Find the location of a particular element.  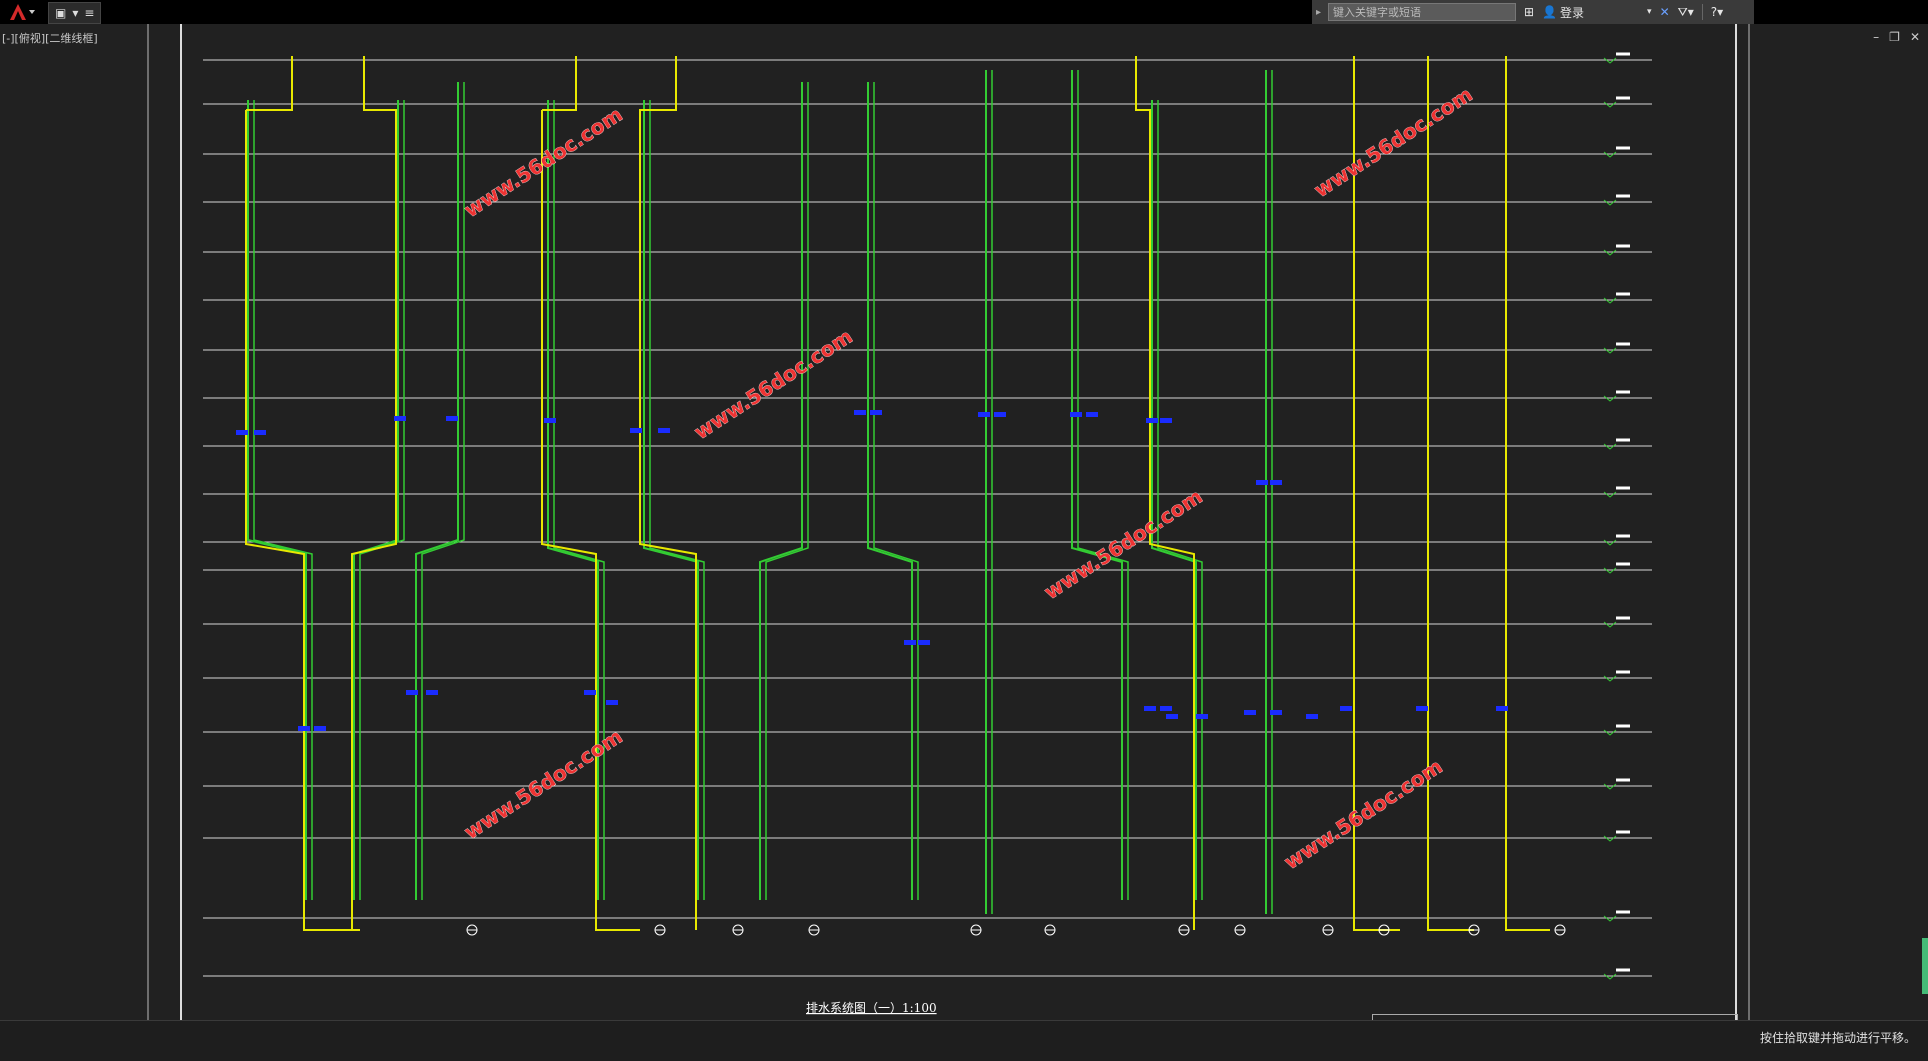

login-button: 👤 登录 ▾ is located at coordinates (1597, 12).